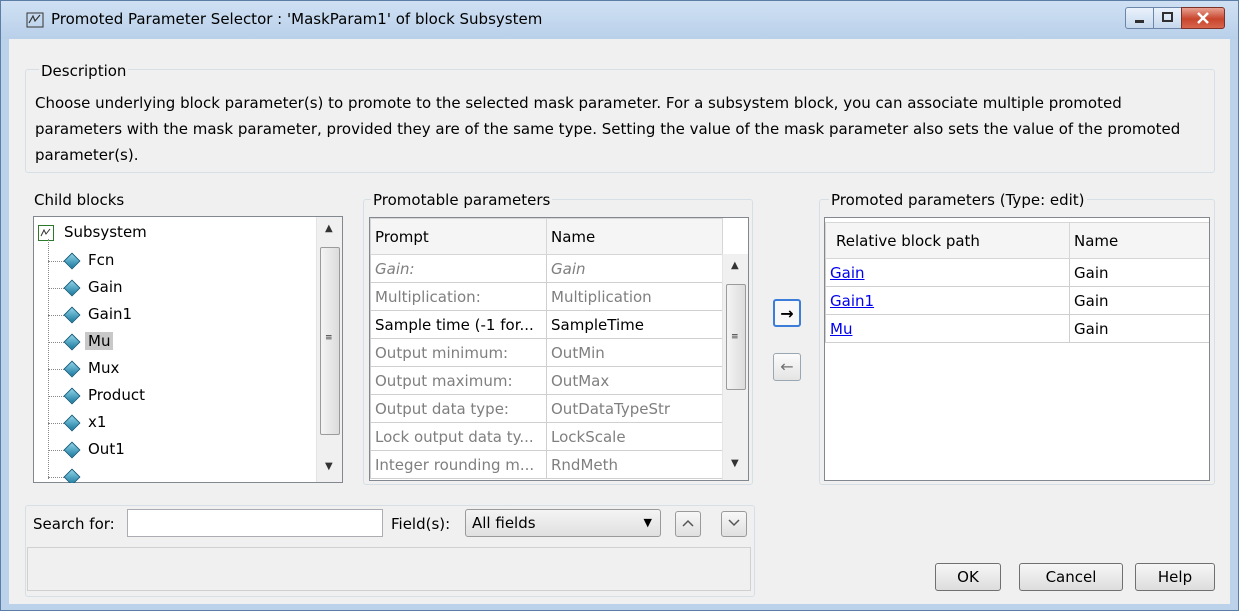  I want to click on chevron-down-icon, so click(734, 523).